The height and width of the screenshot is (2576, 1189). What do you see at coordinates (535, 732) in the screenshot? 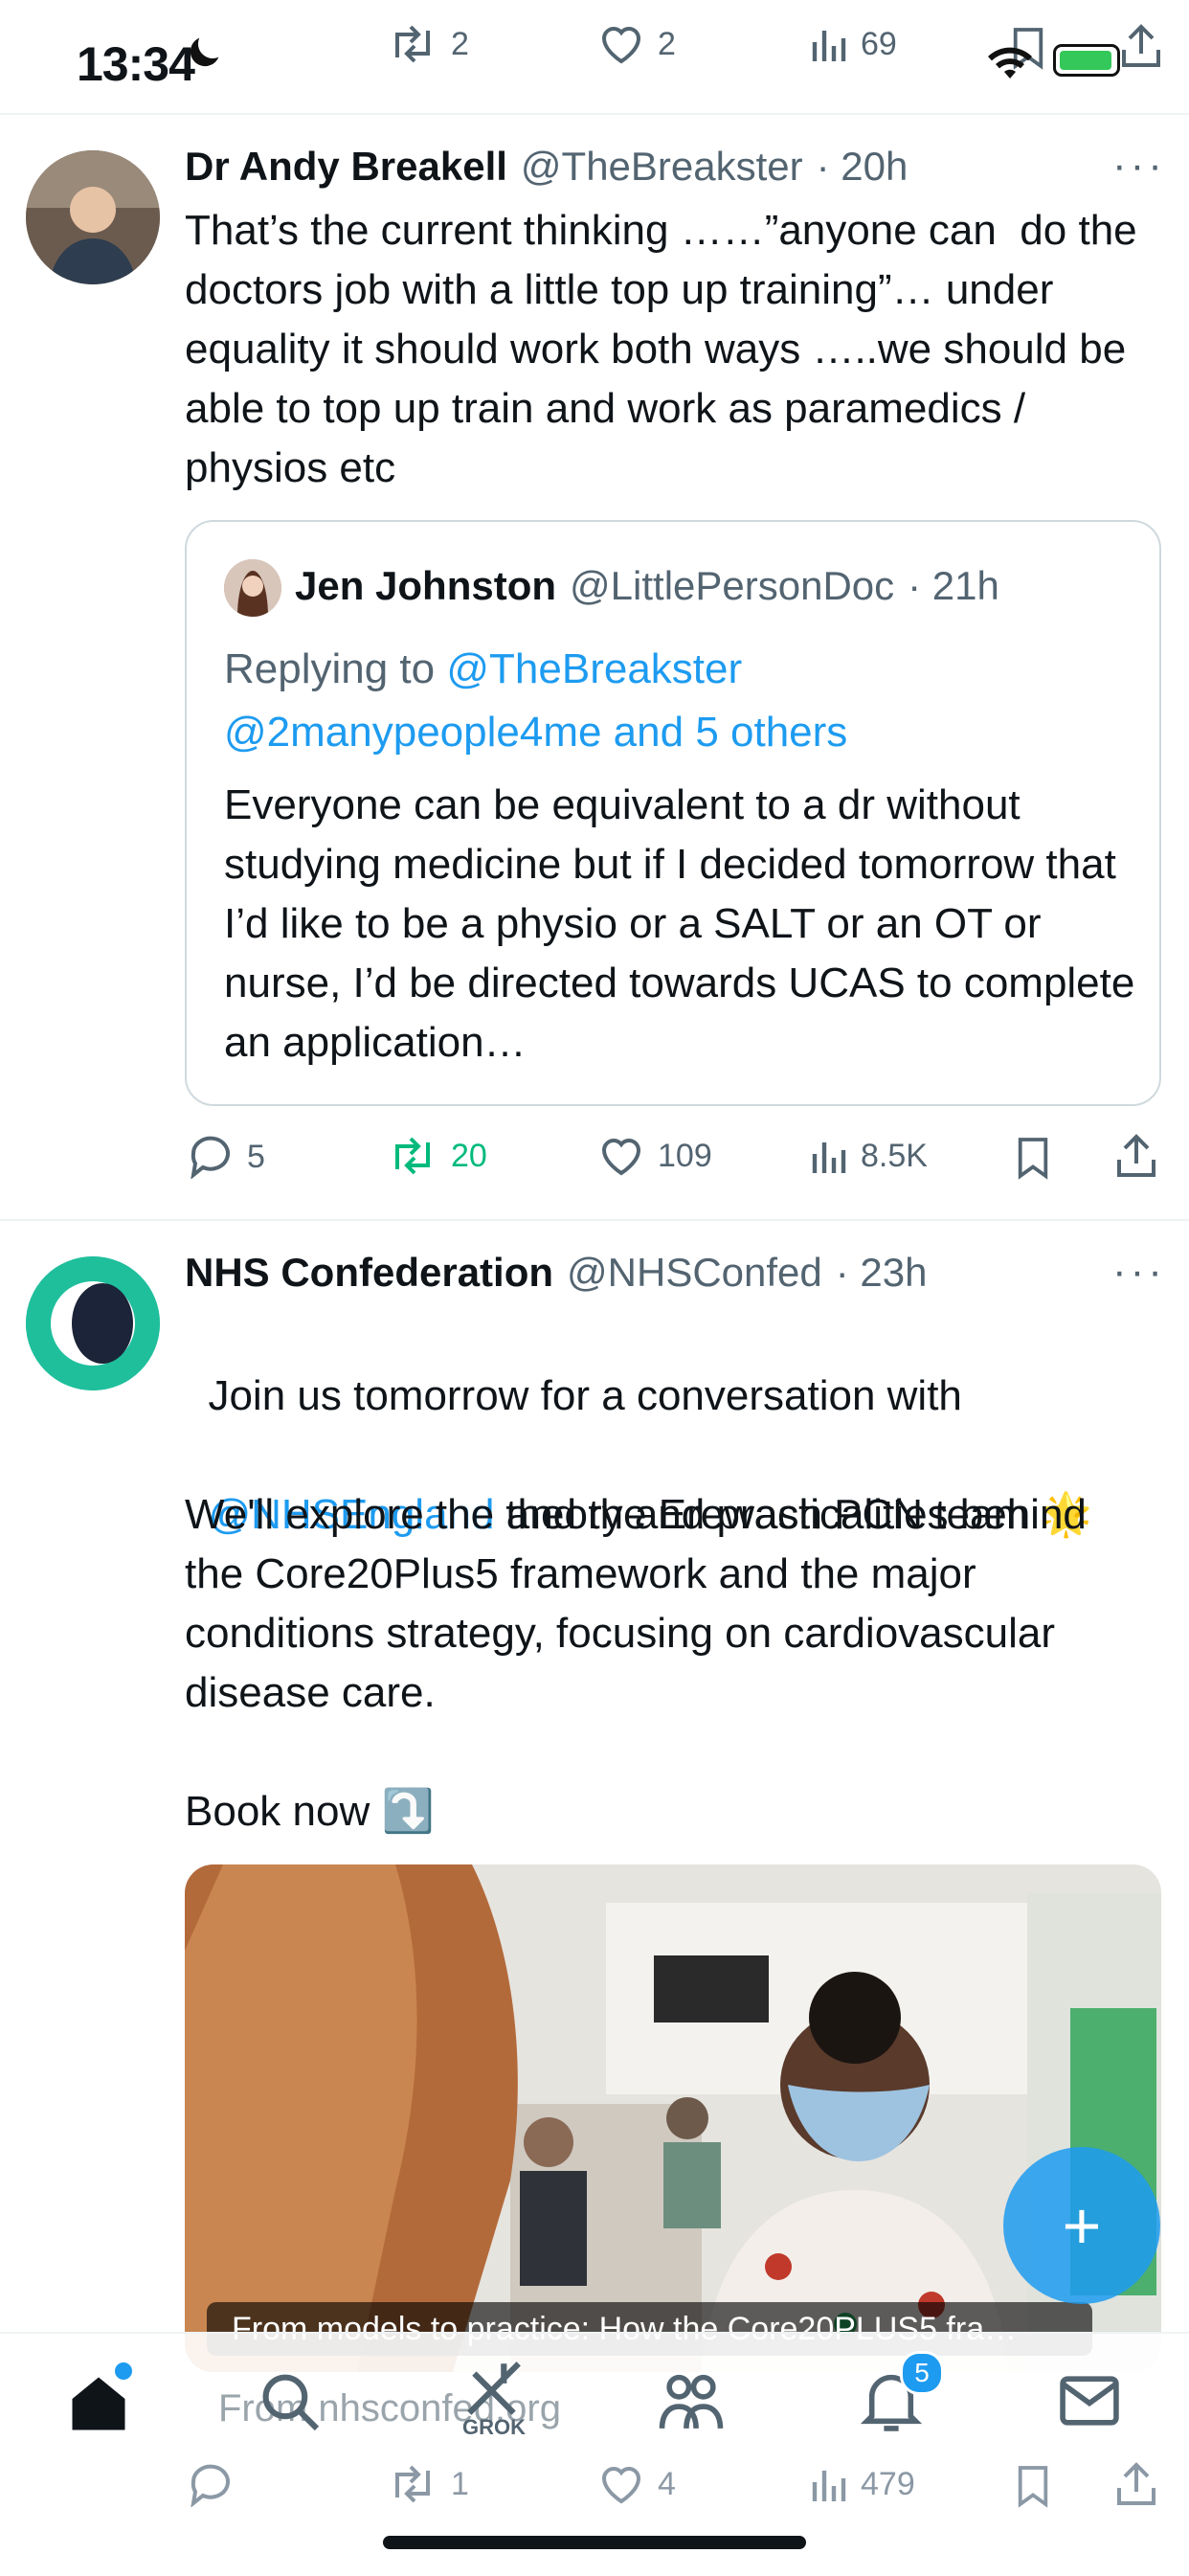
I see `replying-others-link: @2manypeople4me and 5 others` at bounding box center [535, 732].